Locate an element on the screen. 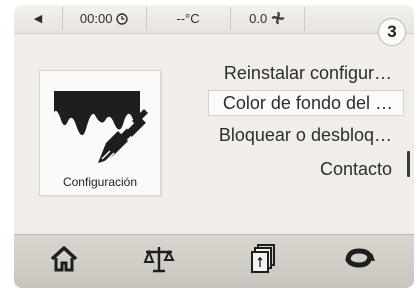 This screenshot has height=293, width=420. clock-icon is located at coordinates (122, 18).